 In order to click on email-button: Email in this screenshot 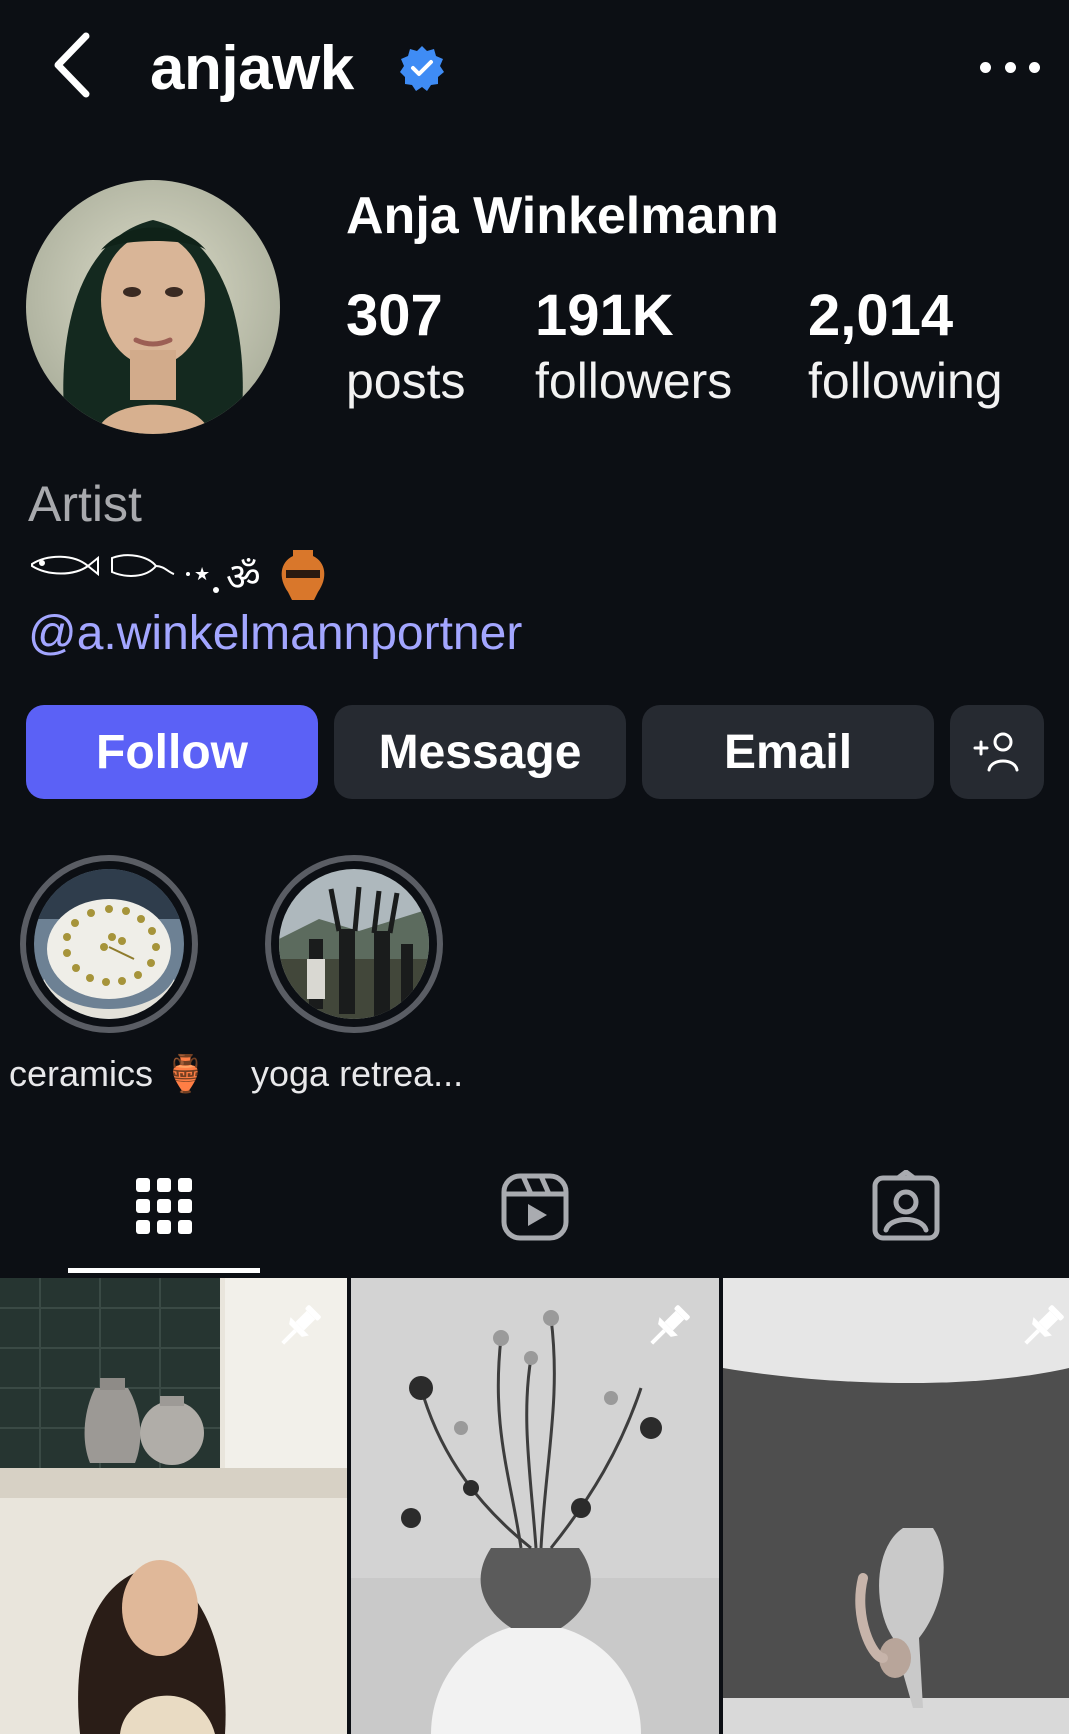, I will do `click(788, 752)`.